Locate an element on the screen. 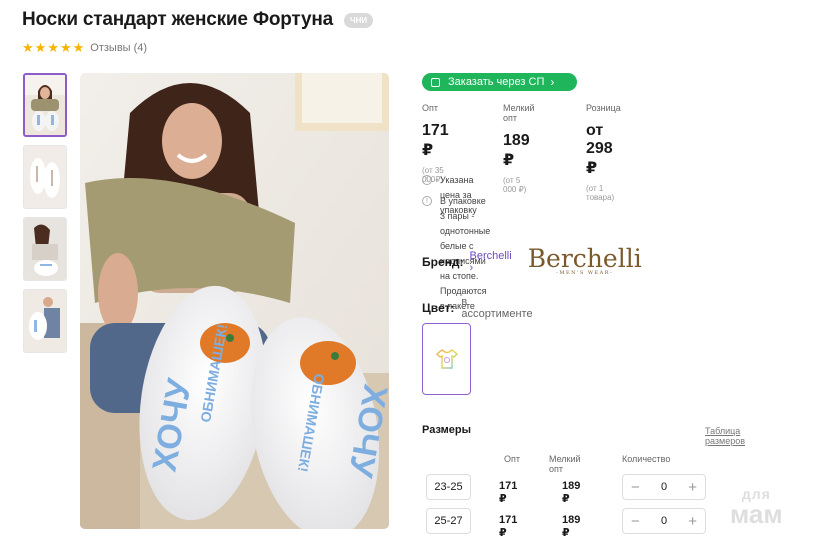 This screenshot has width=816, height=539. price-min-order: (от 1 товара) is located at coordinates (600, 193).